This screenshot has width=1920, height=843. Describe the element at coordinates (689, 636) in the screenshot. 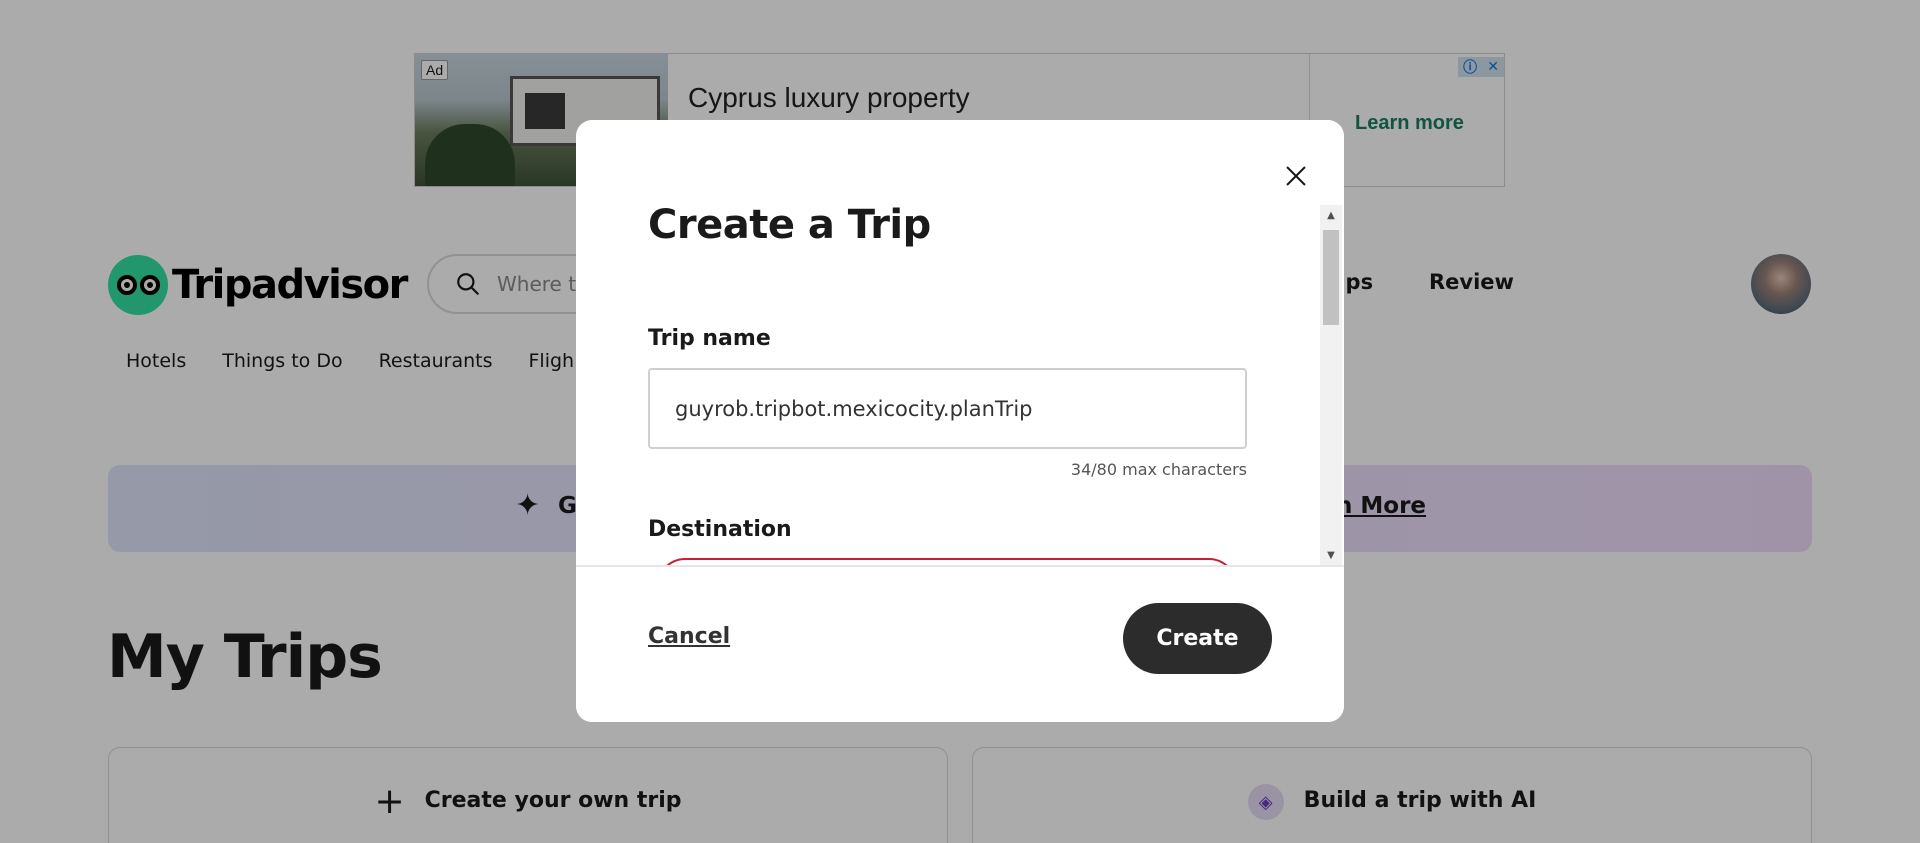

I see `cancel-button: Cancel` at that location.